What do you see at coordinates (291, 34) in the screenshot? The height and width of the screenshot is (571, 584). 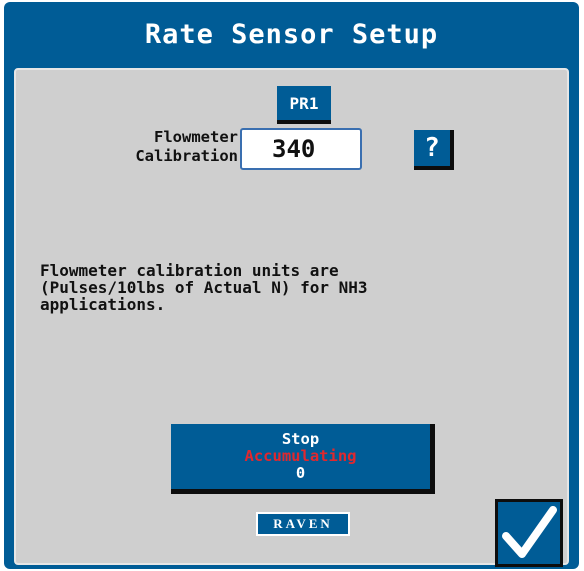 I see `window-title: Rate Sensor Setup` at bounding box center [291, 34].